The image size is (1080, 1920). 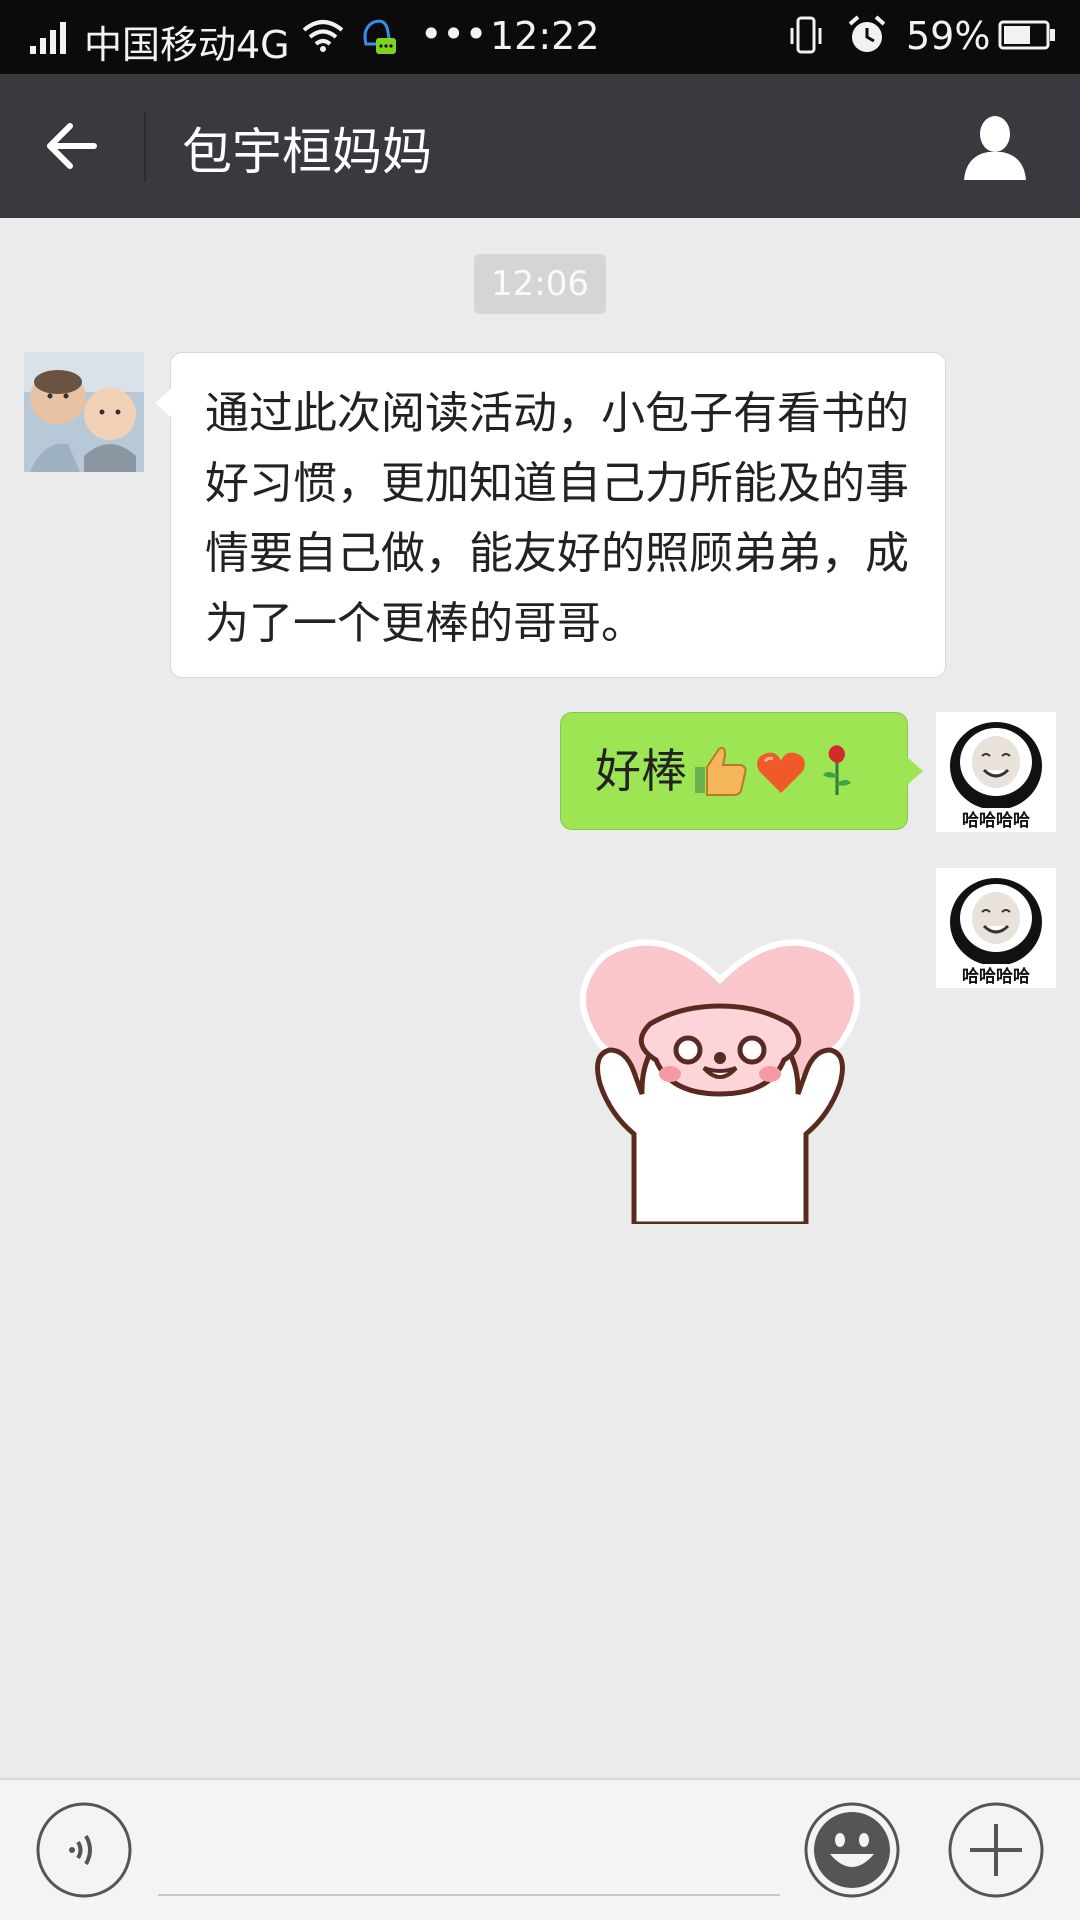 What do you see at coordinates (379, 36) in the screenshot?
I see `qq-notification-icon` at bounding box center [379, 36].